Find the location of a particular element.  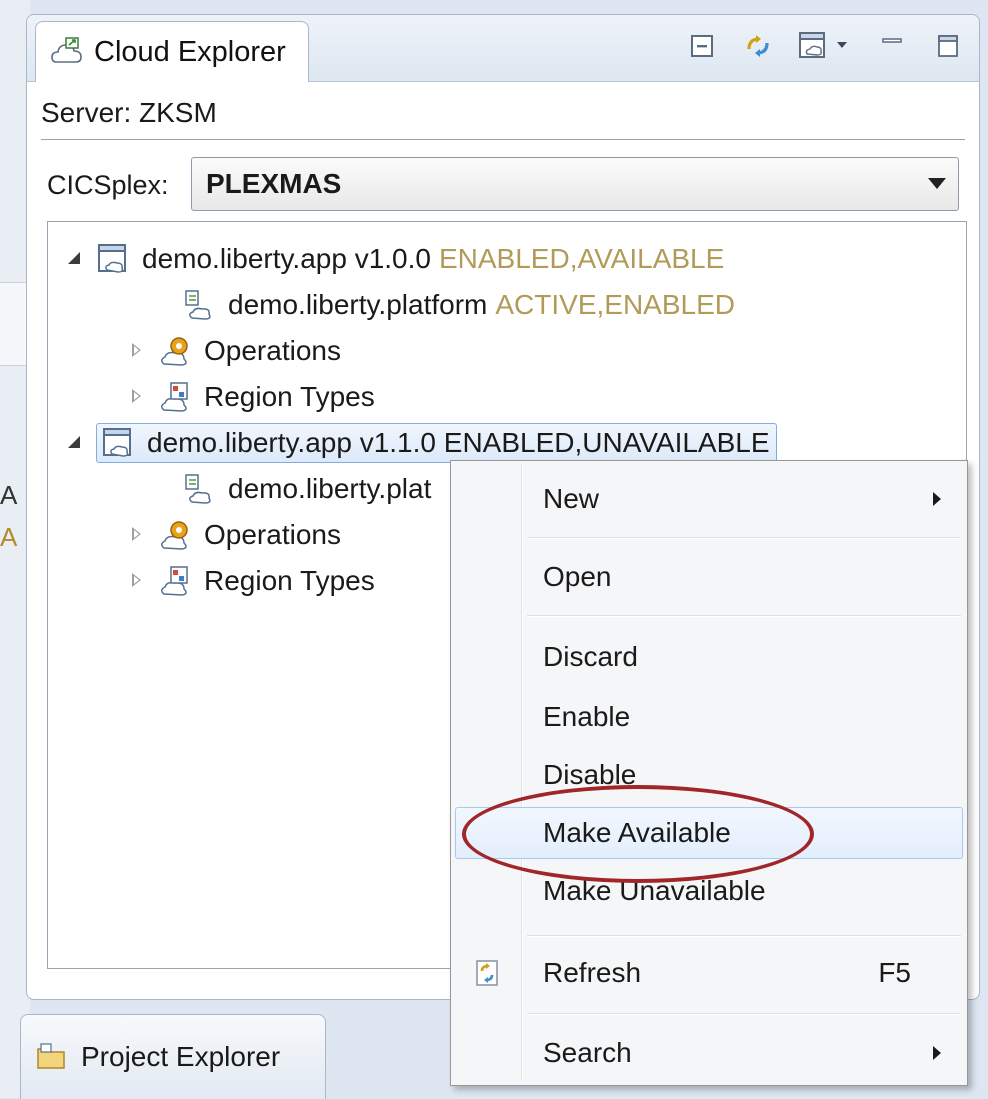

link-with-editor-icon is located at coordinates (758, 46).